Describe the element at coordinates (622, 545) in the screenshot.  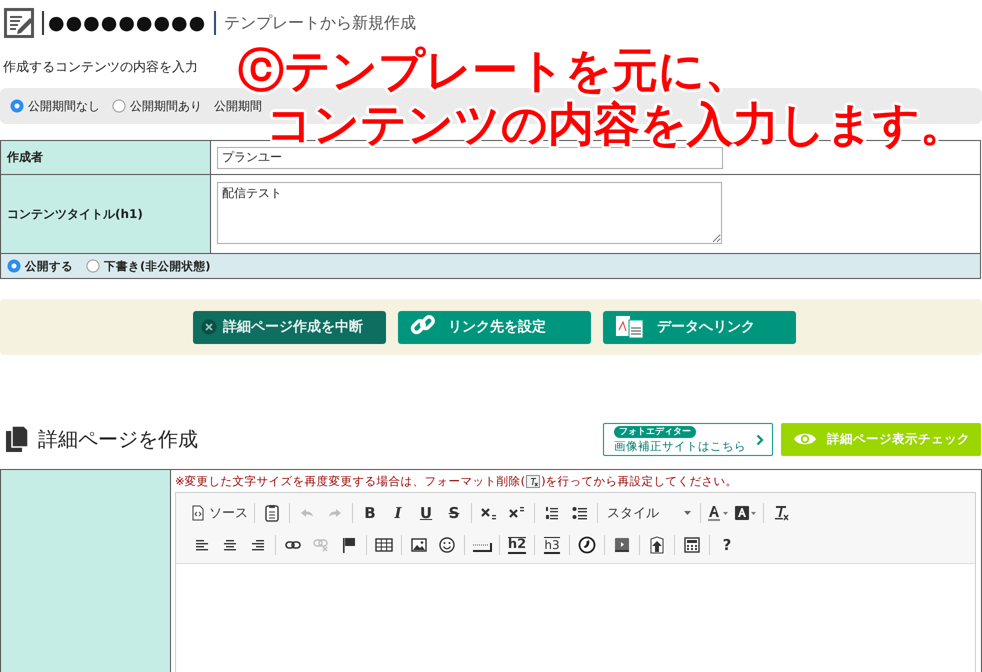
I see `video-icon` at that location.